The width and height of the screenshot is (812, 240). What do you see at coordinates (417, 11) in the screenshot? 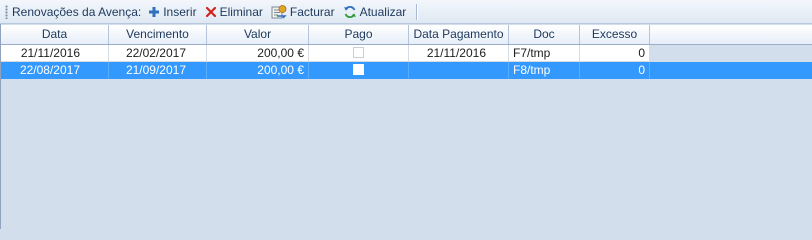
I see `toolbar-separator` at bounding box center [417, 11].